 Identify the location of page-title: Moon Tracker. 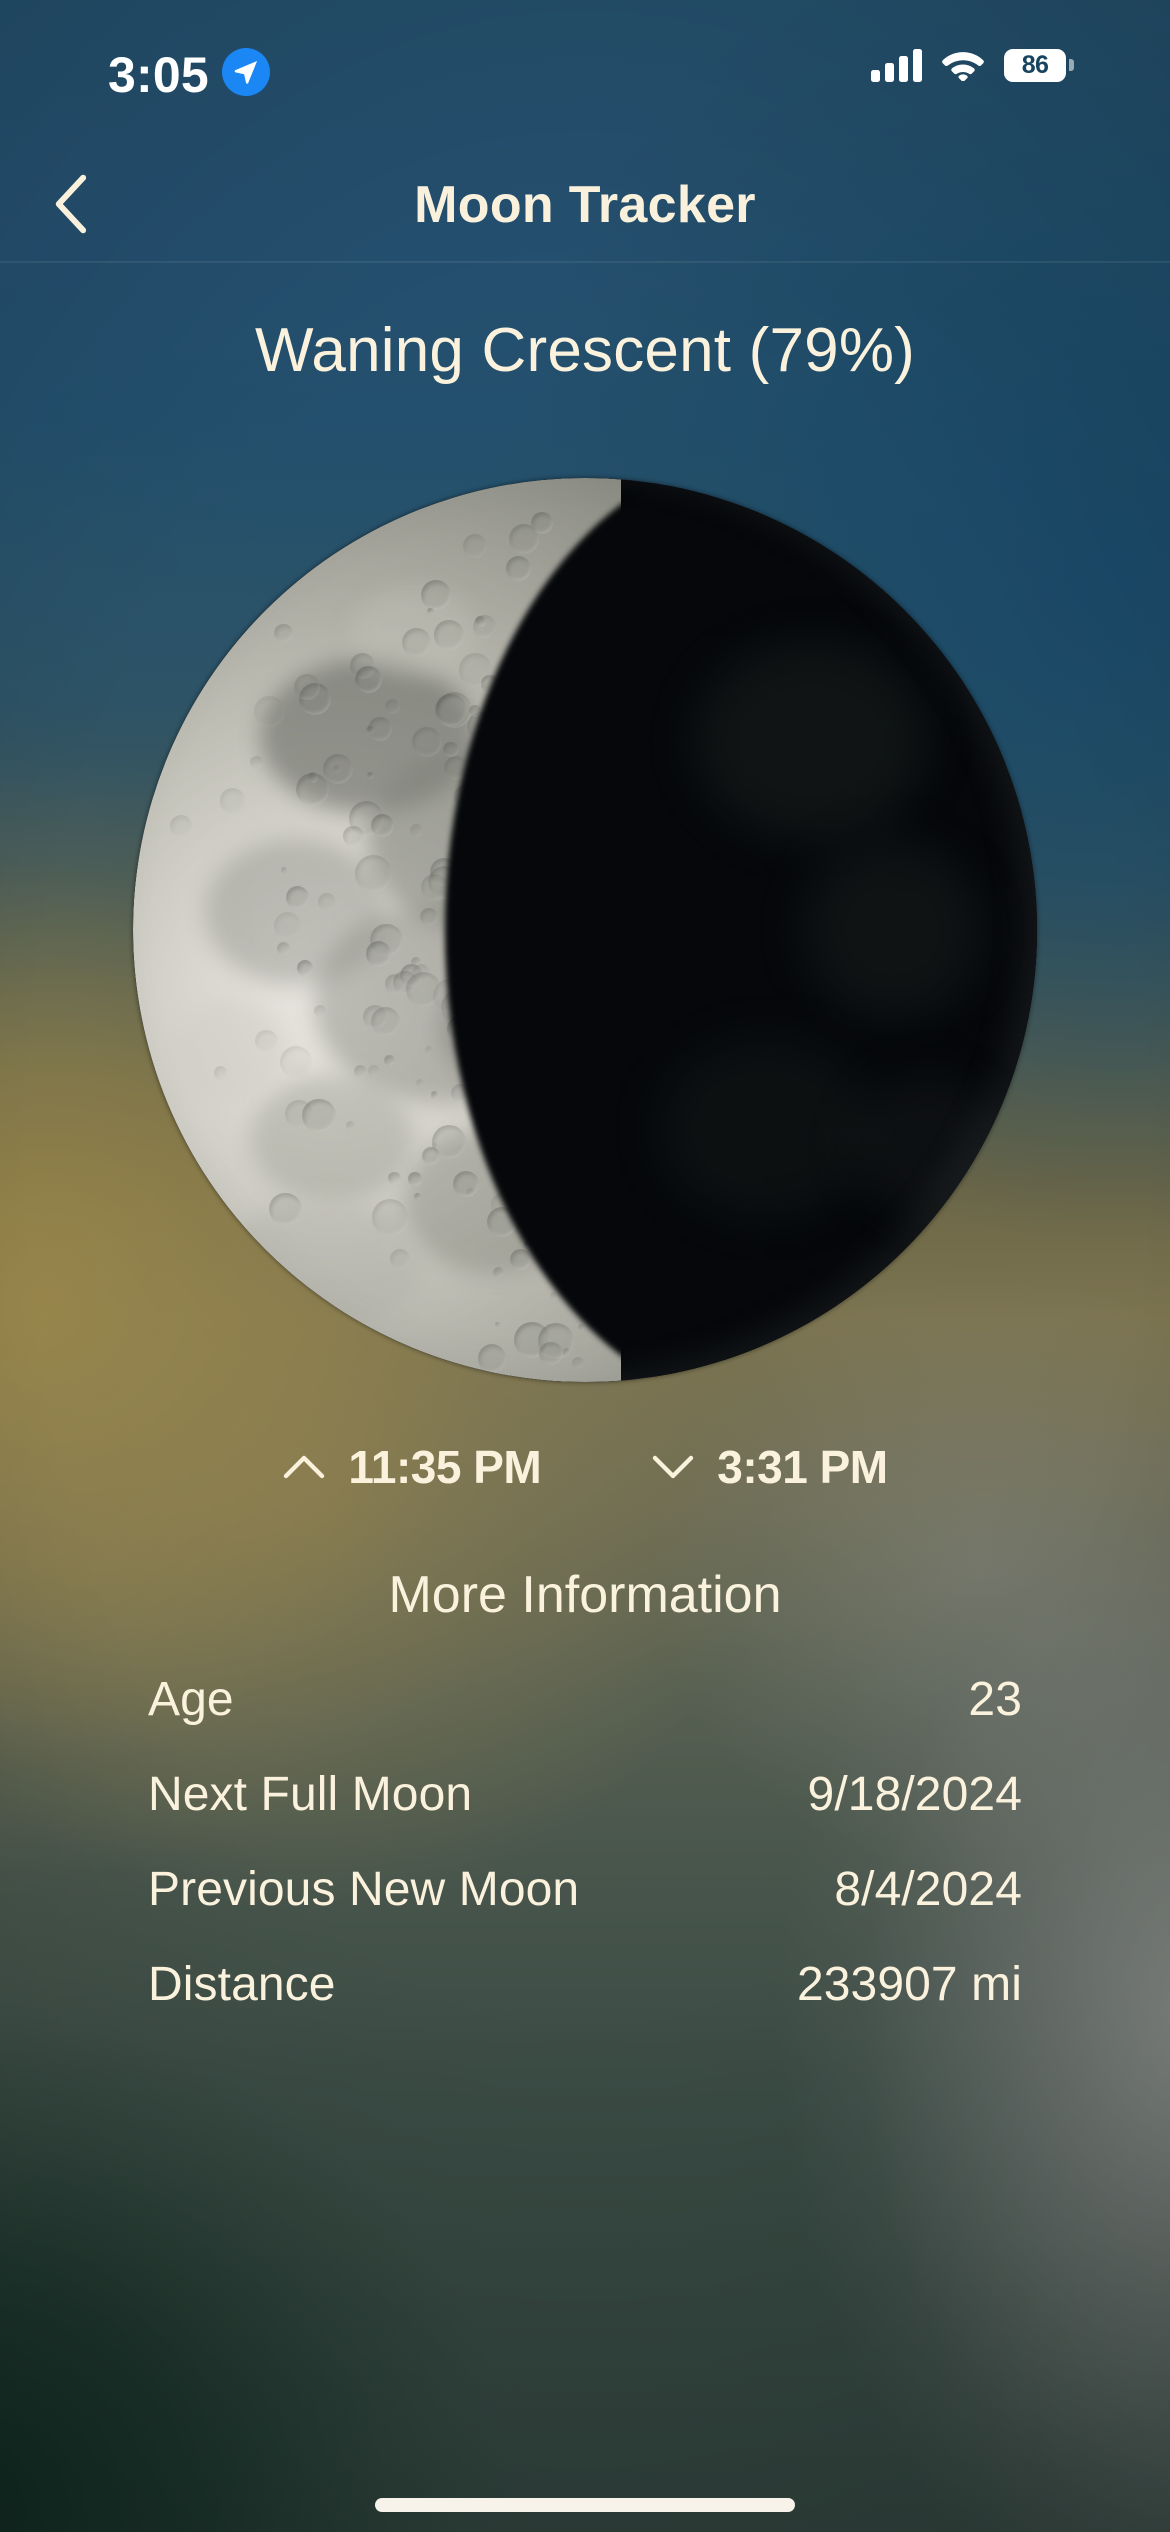
(585, 205).